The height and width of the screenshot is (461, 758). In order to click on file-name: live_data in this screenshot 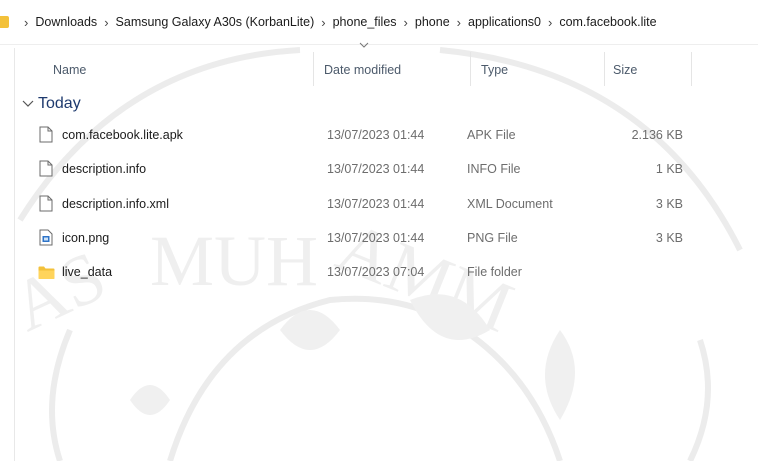, I will do `click(87, 272)`.